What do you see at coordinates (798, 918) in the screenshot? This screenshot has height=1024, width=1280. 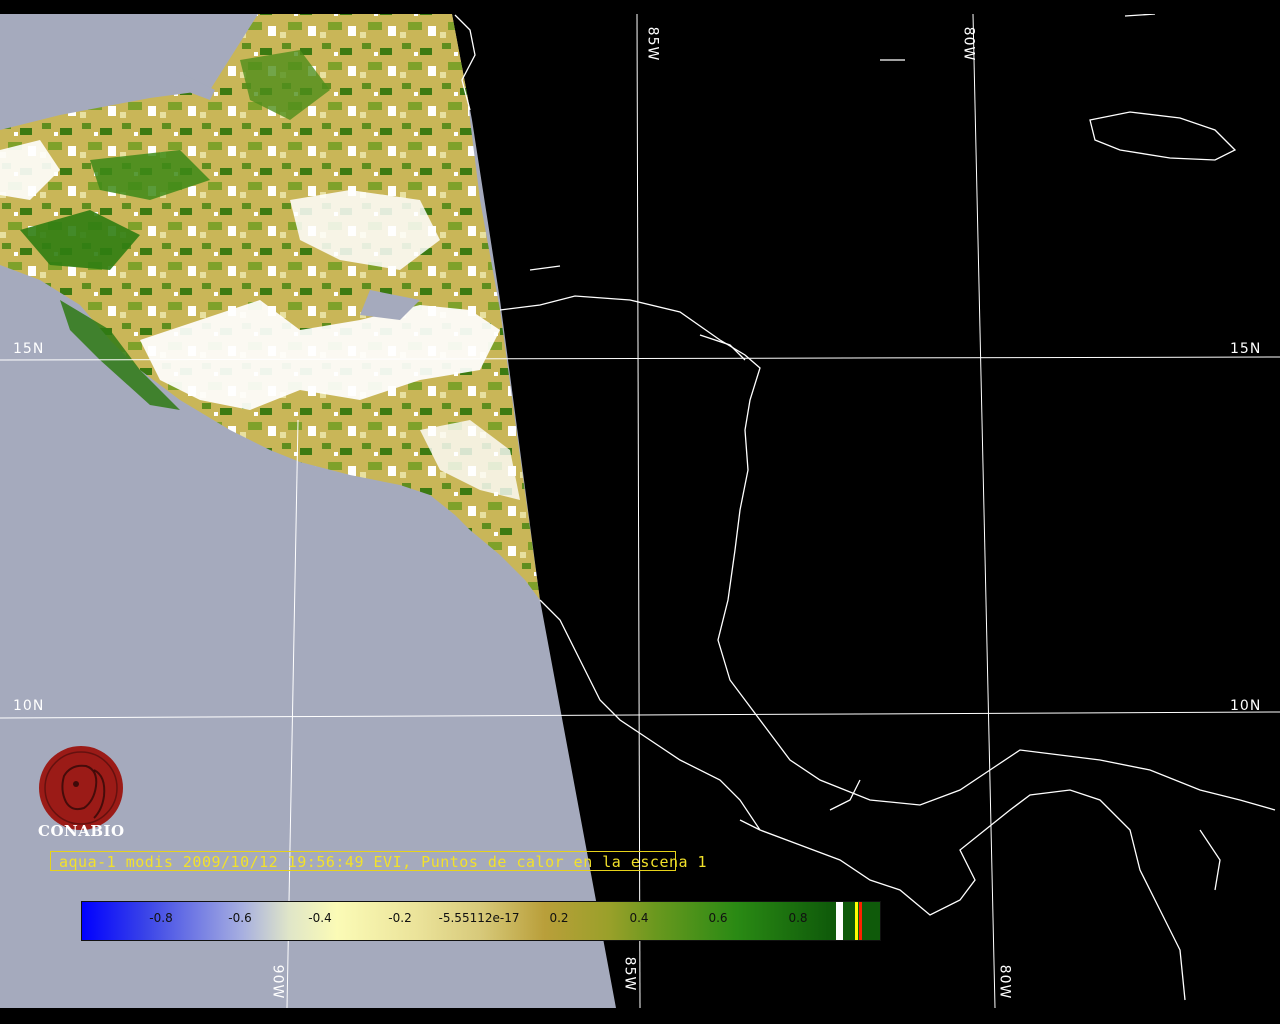 I see `colorbar-tick: 0.8` at bounding box center [798, 918].